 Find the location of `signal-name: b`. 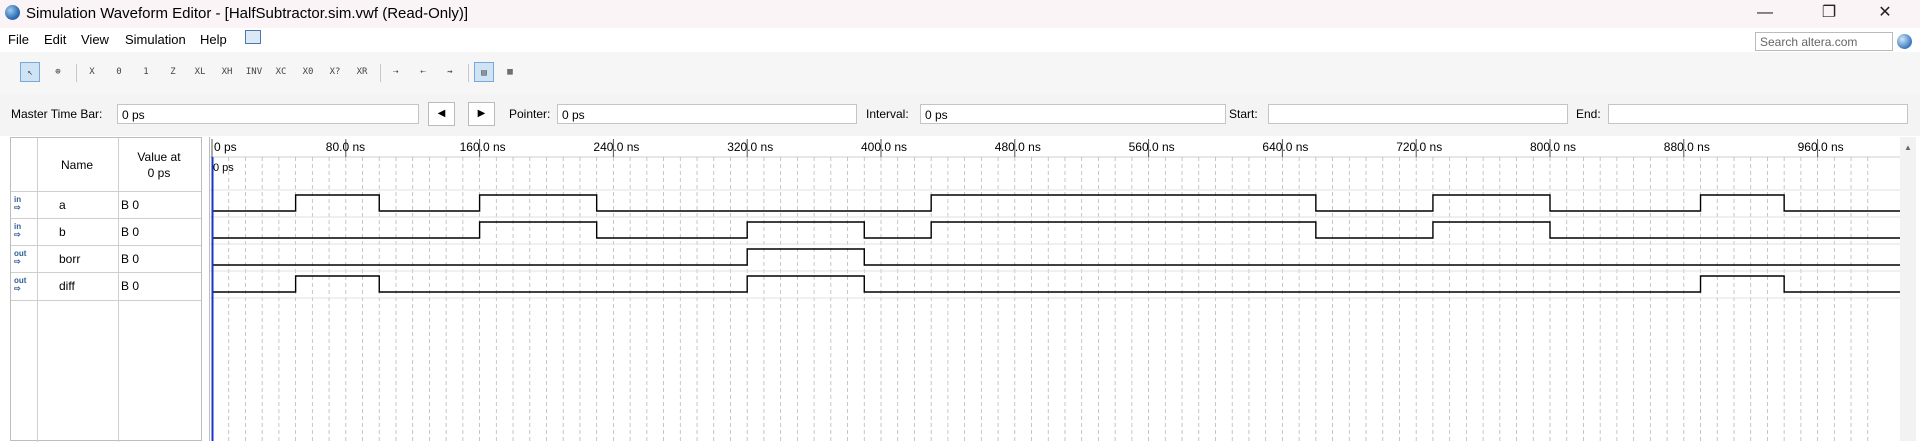

signal-name: b is located at coordinates (62, 232).